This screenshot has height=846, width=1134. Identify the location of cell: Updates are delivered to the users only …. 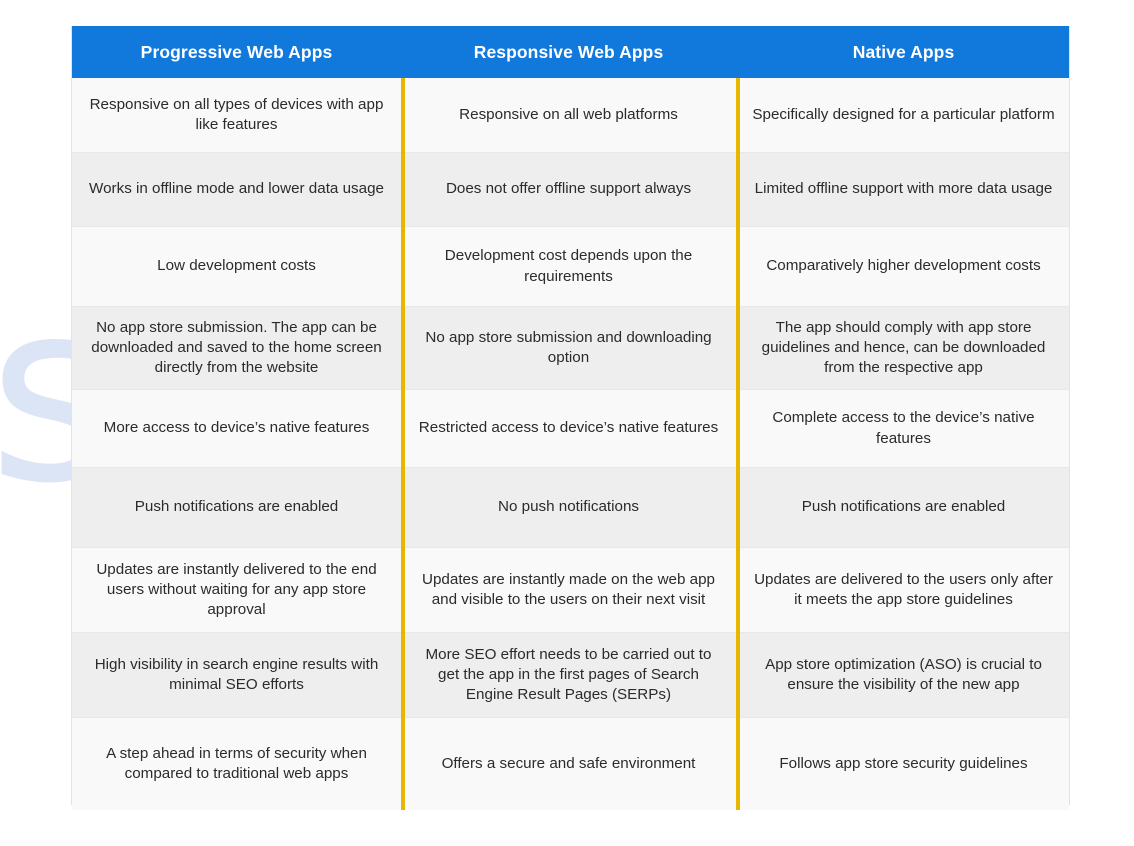
(903, 589).